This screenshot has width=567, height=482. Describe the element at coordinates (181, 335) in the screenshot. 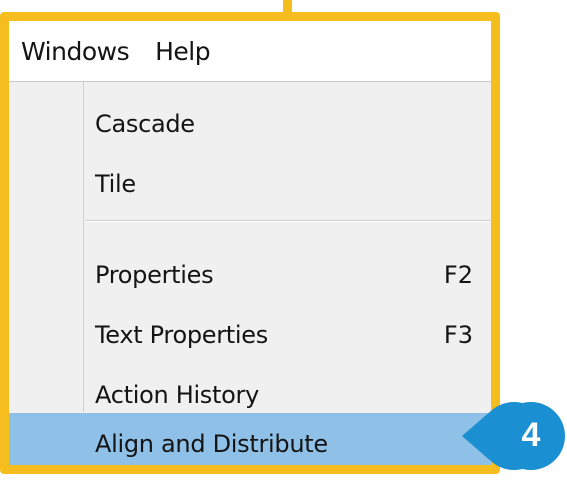

I see `menu-item-label: Text Properties` at that location.